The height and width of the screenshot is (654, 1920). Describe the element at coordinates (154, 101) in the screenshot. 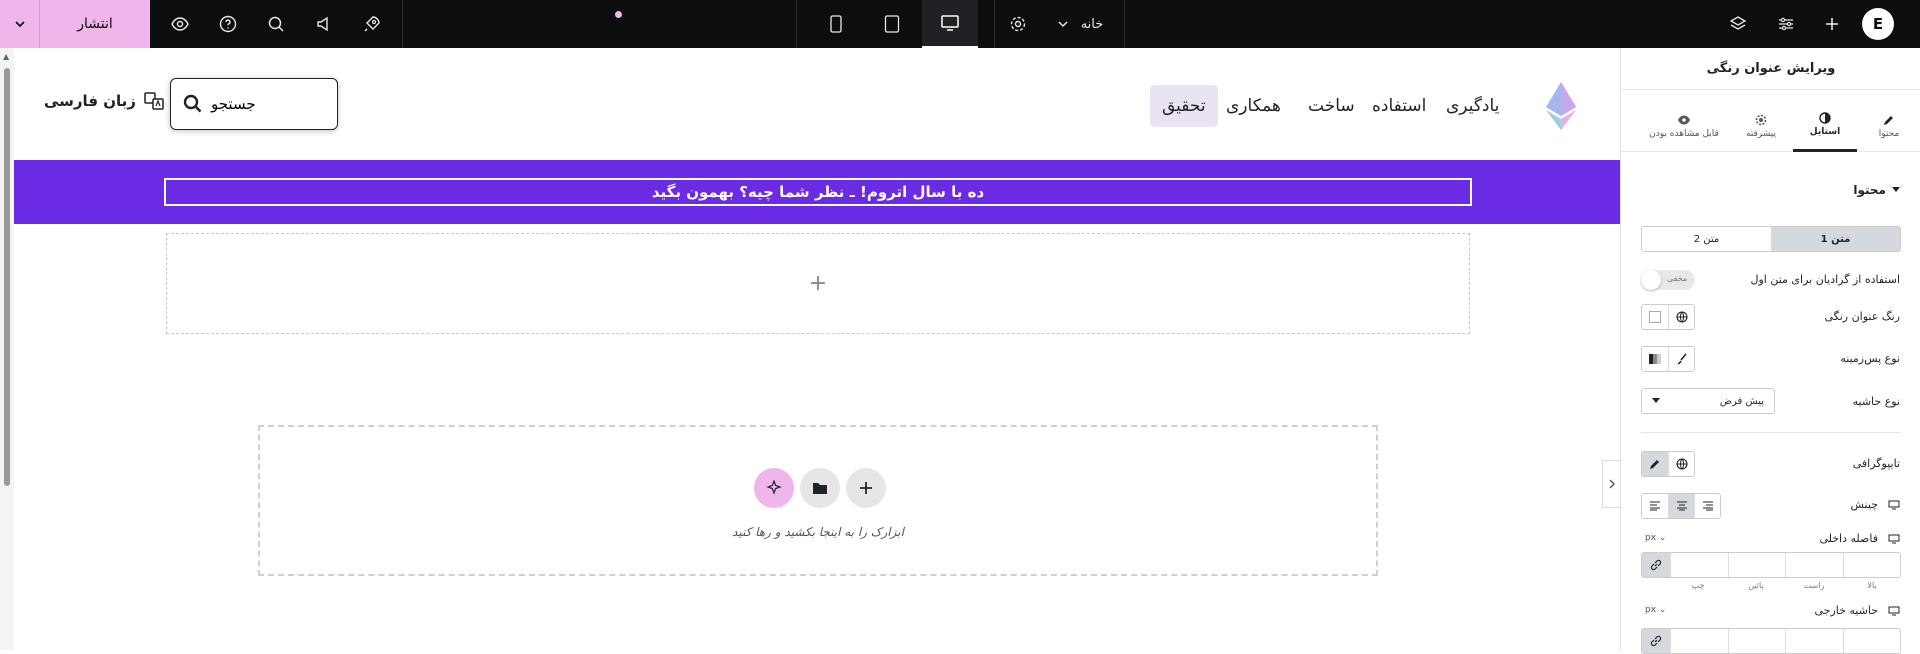

I see `translate-icon` at that location.